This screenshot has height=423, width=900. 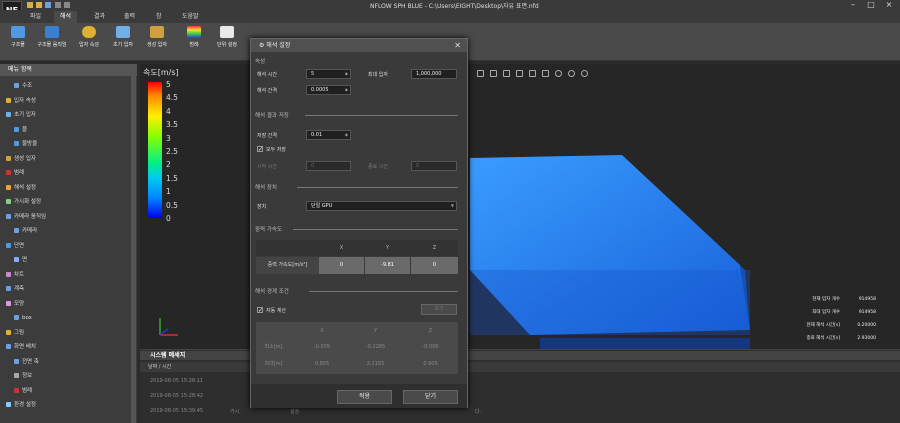 What do you see at coordinates (273, 364) in the screenshot?
I see `bounds-max-label: 최대[m]` at bounding box center [273, 364].